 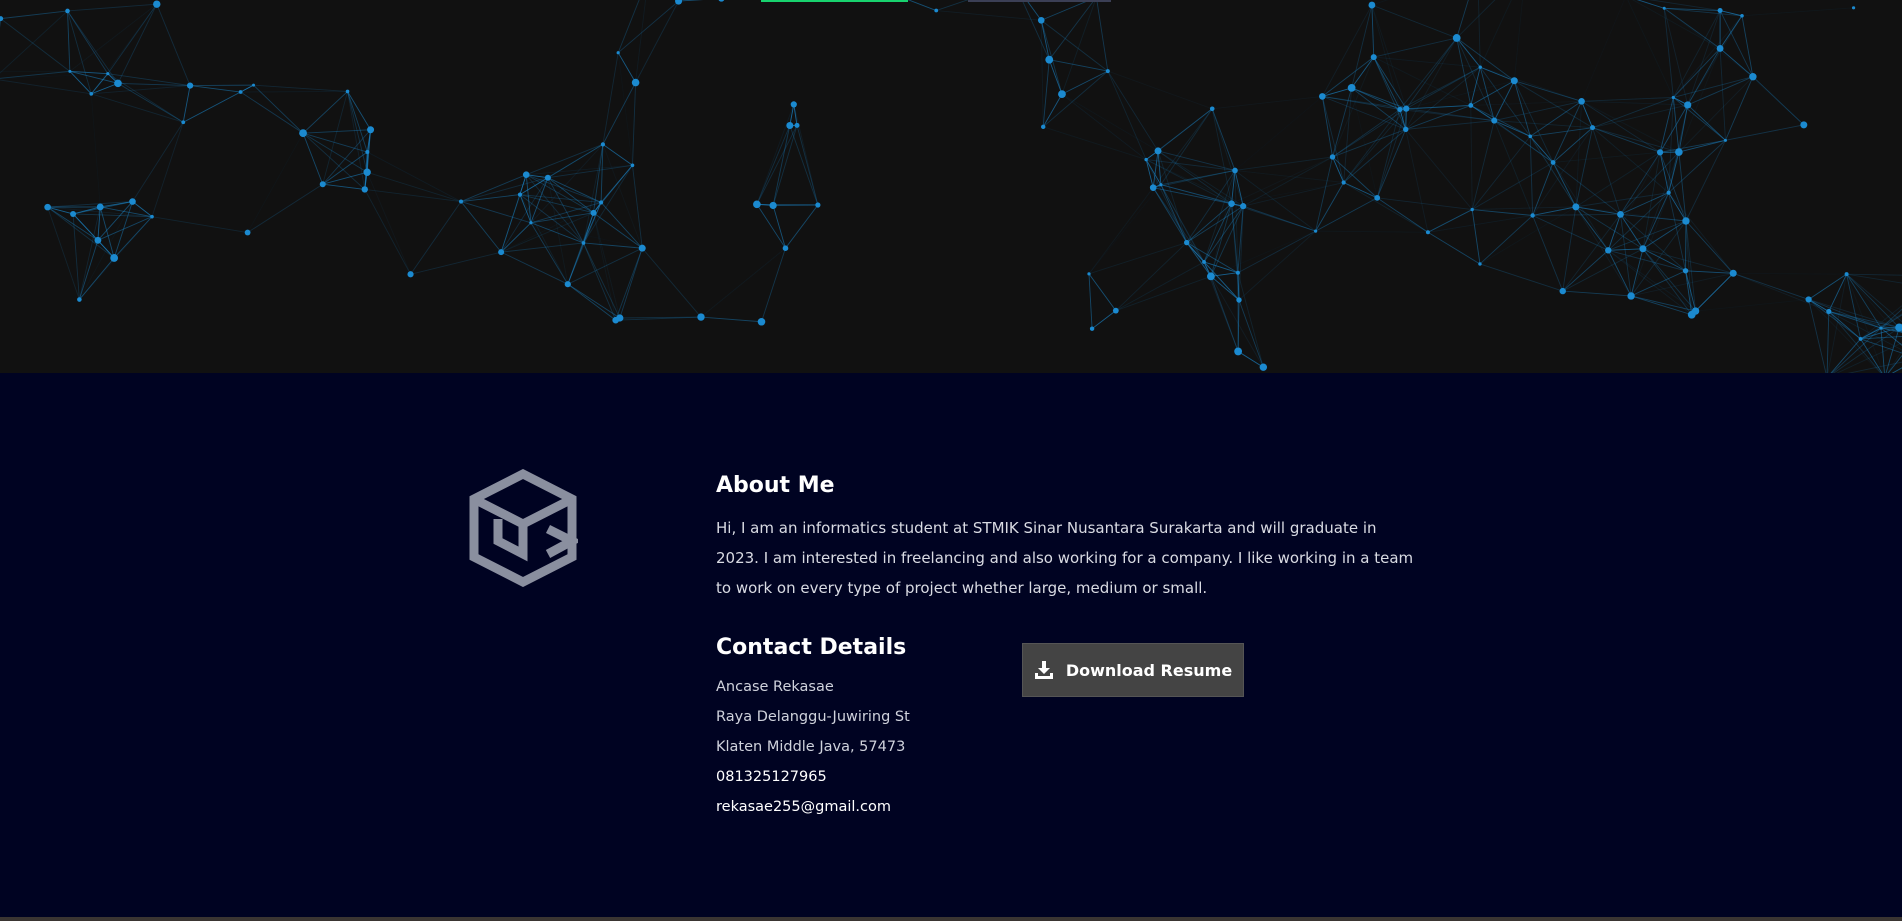 I want to click on hero-secondary-button, so click(x=1039, y=1).